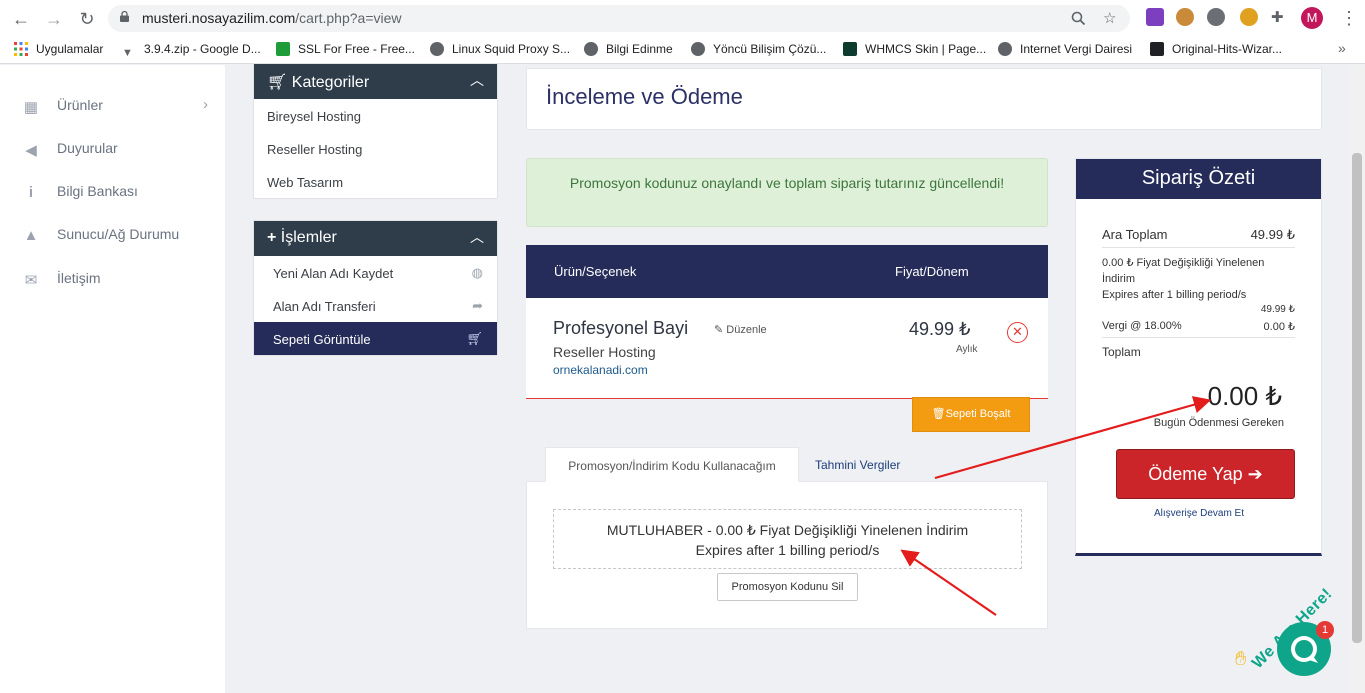  What do you see at coordinates (967, 349) in the screenshot?
I see `billing-cycle: Aylık` at bounding box center [967, 349].